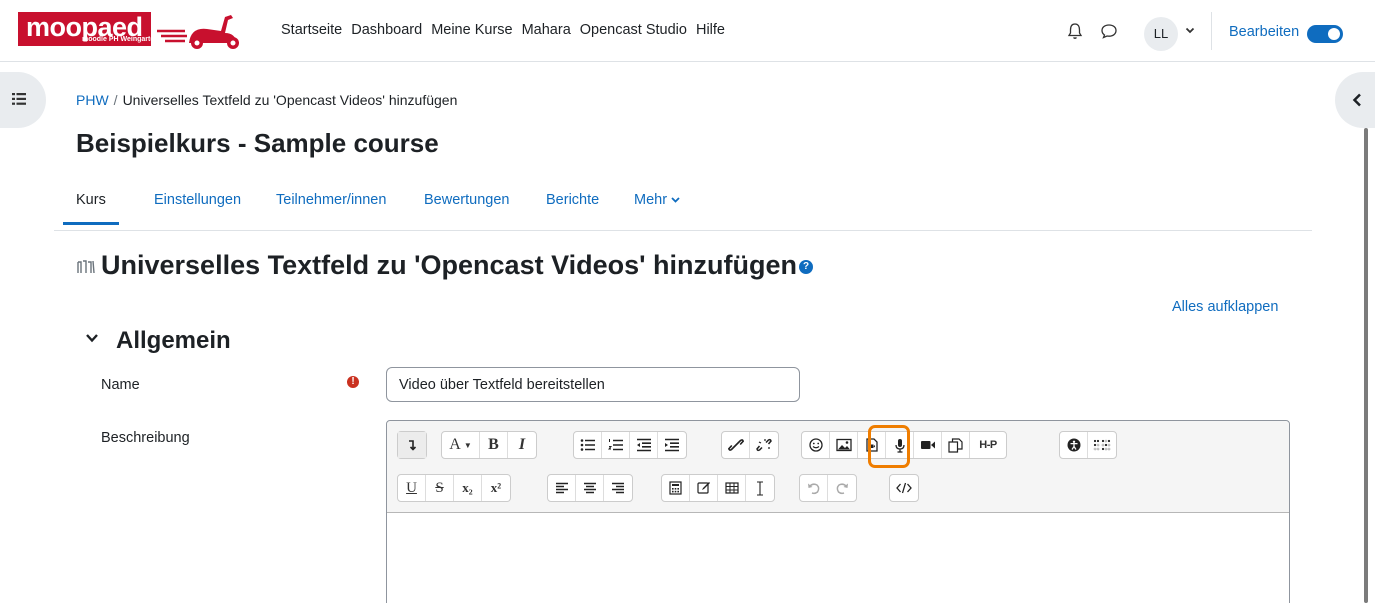  Describe the element at coordinates (468, 488) in the screenshot. I see `subscript-button: x₂` at that location.